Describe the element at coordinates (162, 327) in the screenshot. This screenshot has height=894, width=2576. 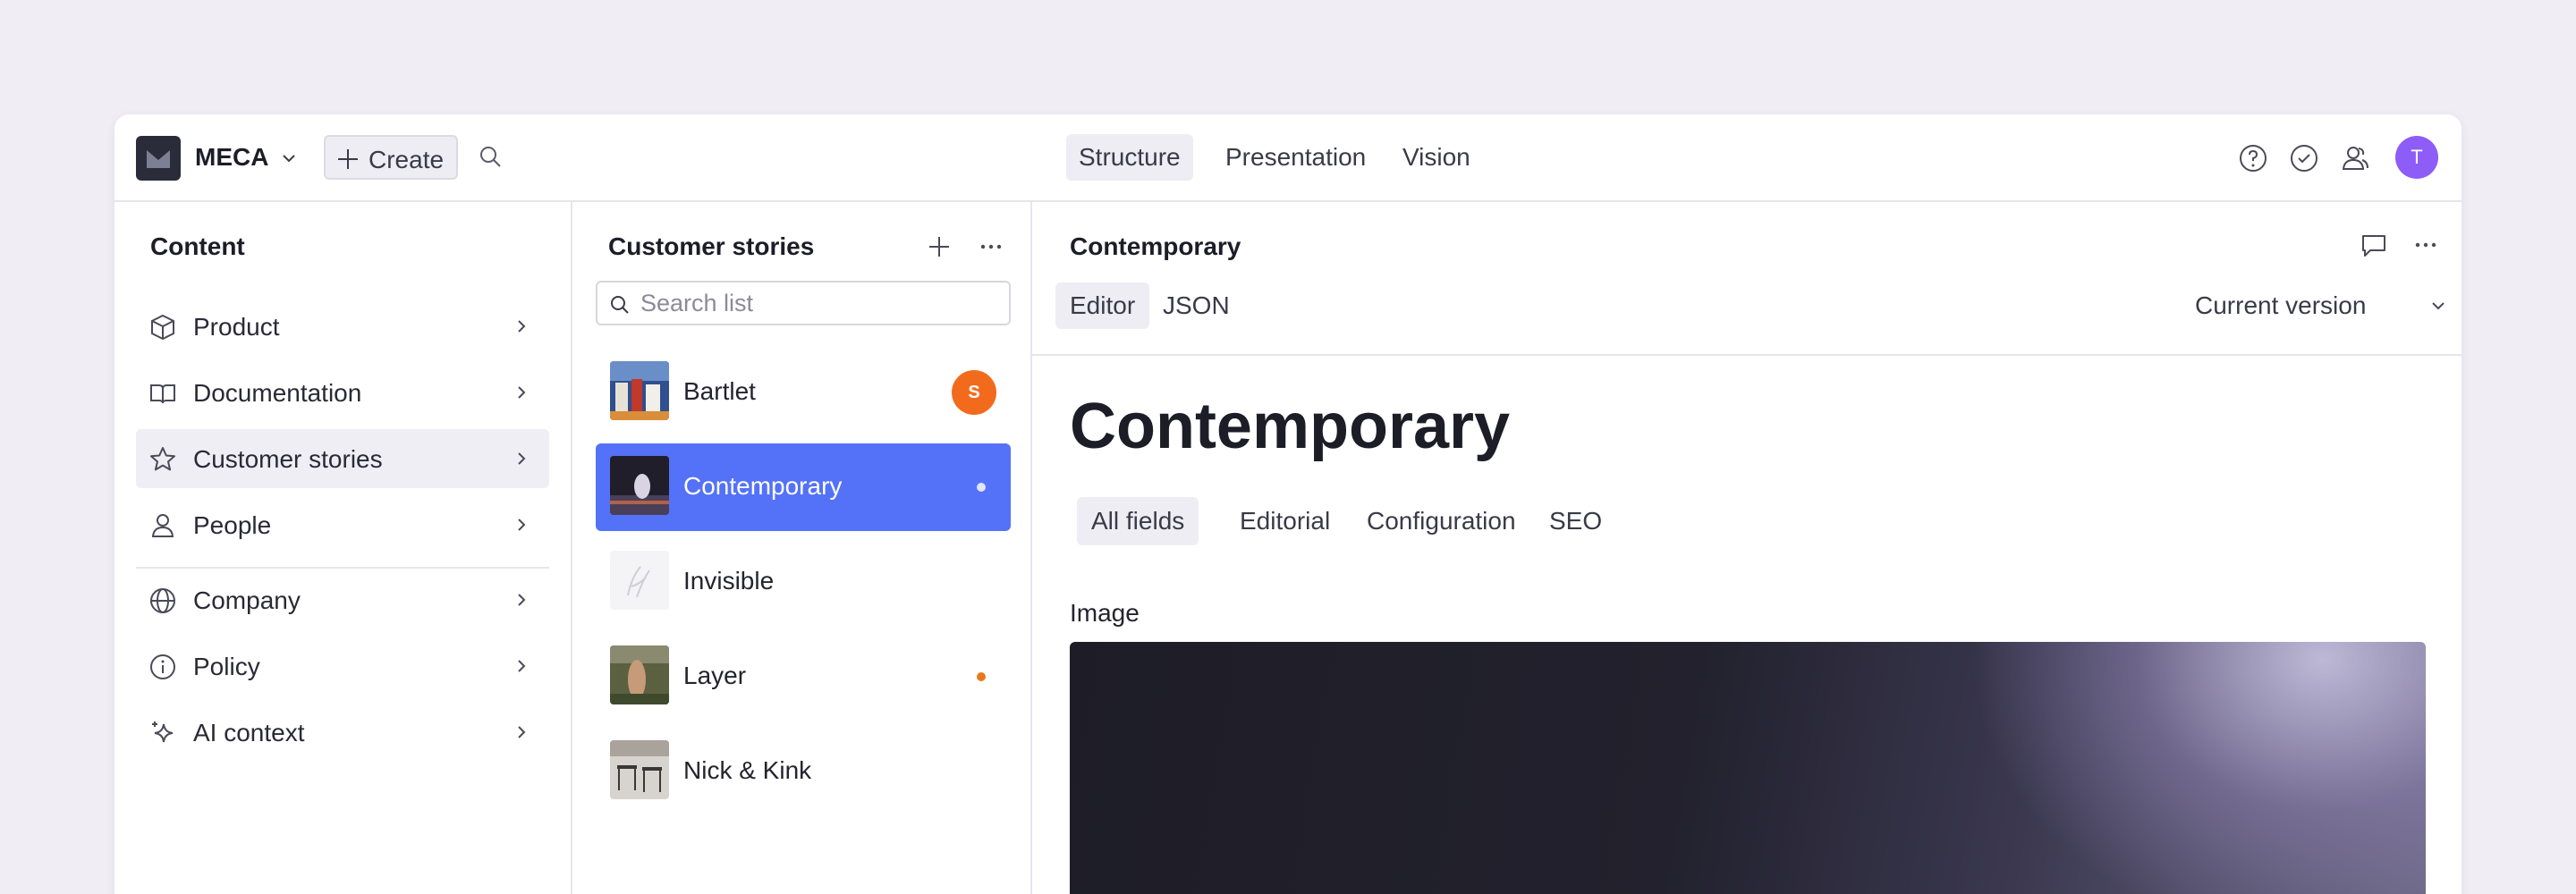
I see `cube-icon` at that location.